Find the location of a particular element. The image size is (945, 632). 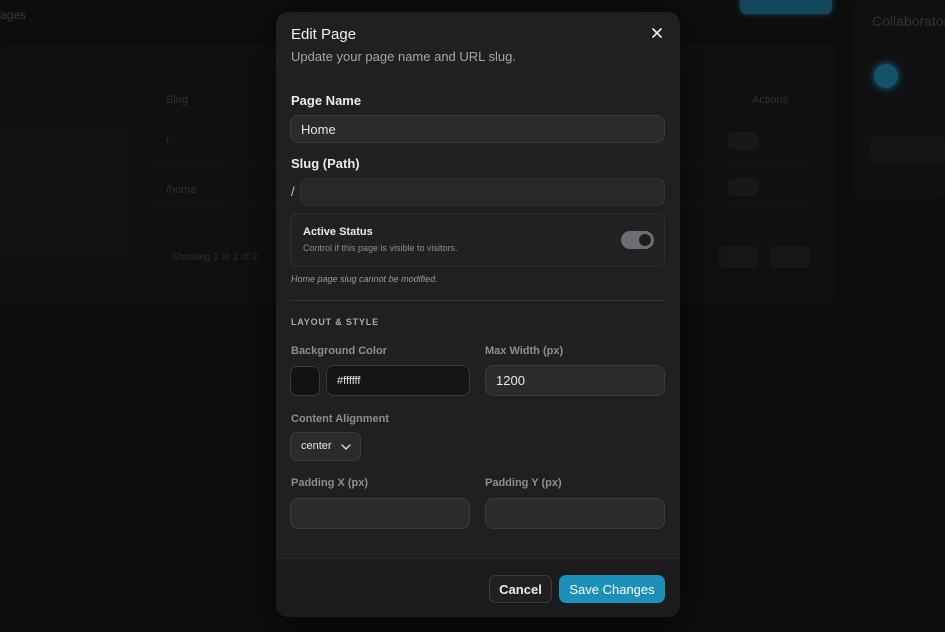

background-color-input is located at coordinates (398, 380).